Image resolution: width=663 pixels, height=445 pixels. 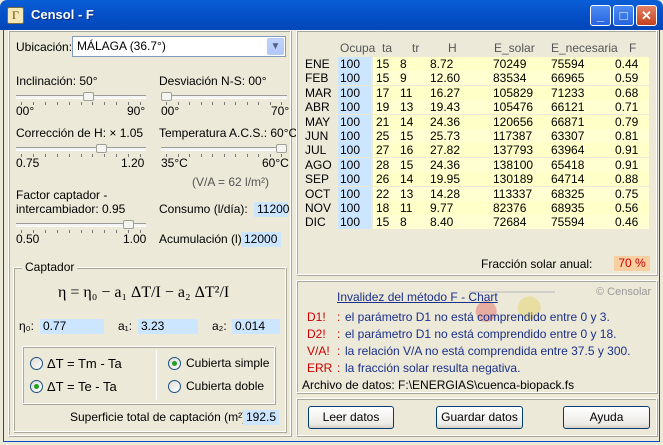 What do you see at coordinates (452, 48) in the screenshot?
I see `column-header: H` at bounding box center [452, 48].